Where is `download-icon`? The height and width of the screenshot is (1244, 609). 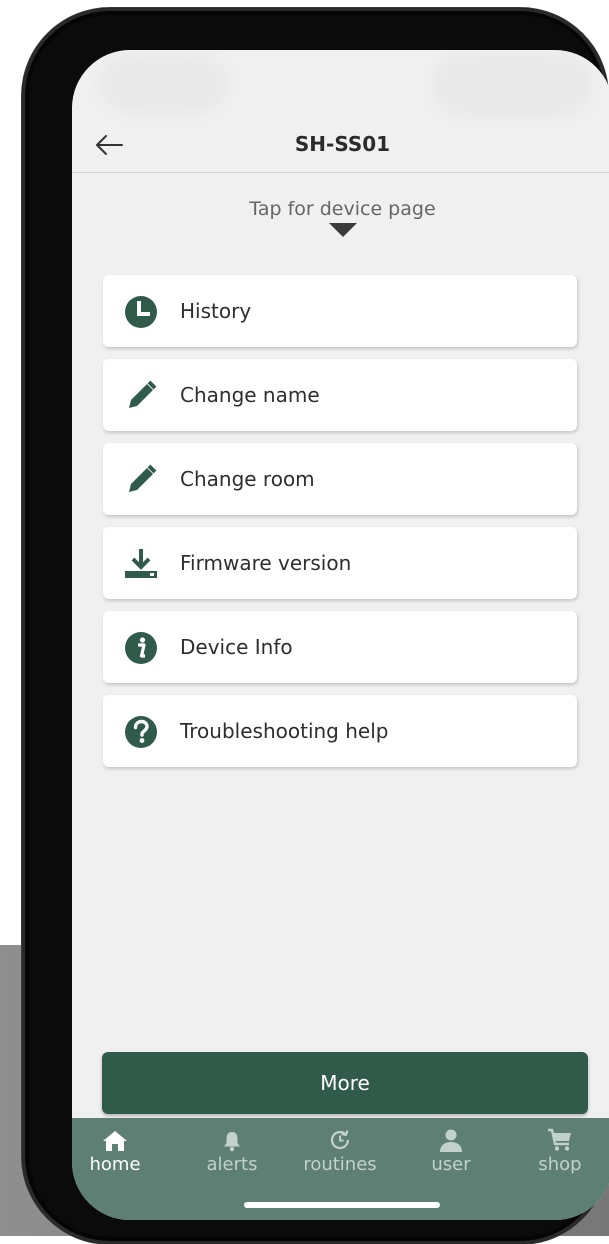 download-icon is located at coordinates (141, 564).